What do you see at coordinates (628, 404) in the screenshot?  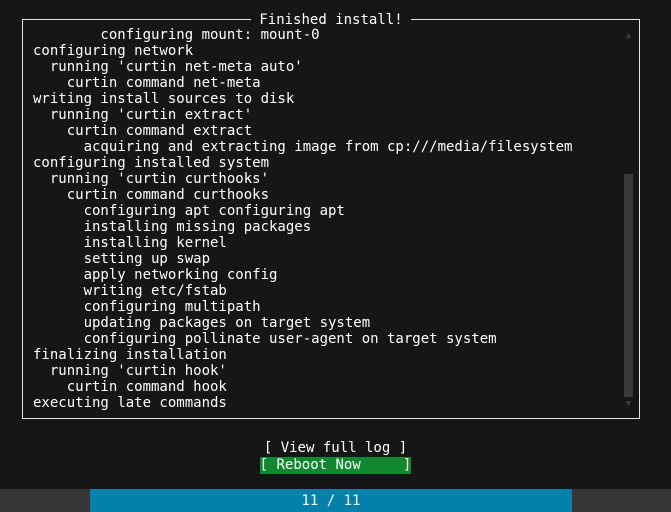 I see `scroll-down-arrow-icon: ▼` at bounding box center [628, 404].